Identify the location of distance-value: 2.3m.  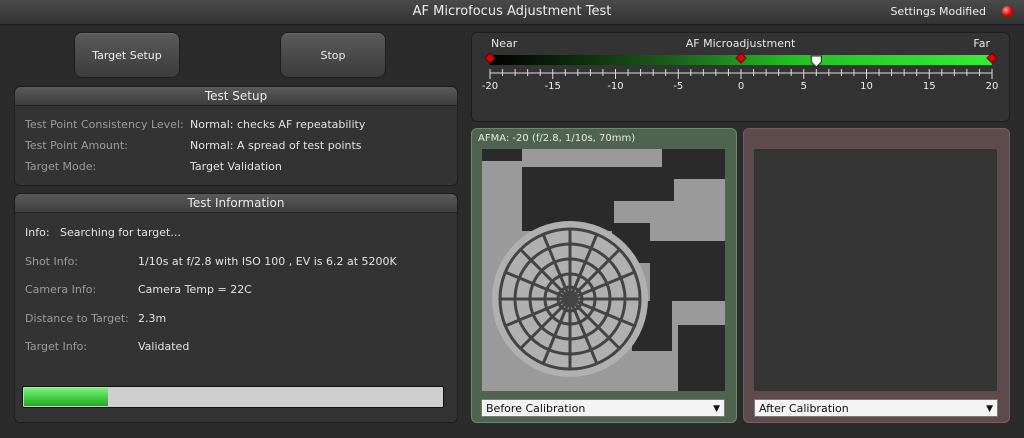
(152, 318).